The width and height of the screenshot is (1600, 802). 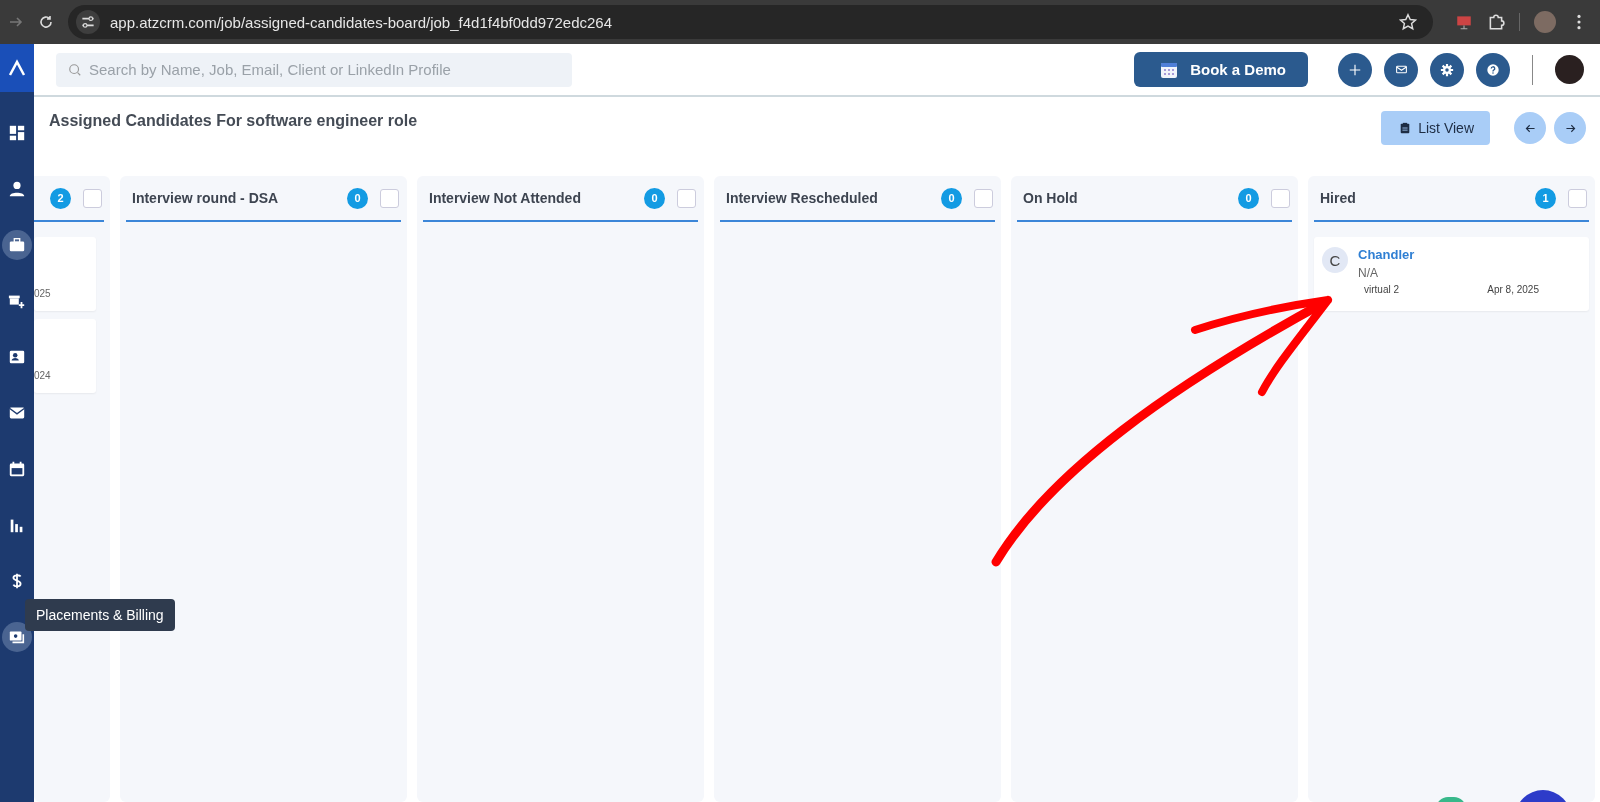 I want to click on logo-icon, so click(x=17, y=68).